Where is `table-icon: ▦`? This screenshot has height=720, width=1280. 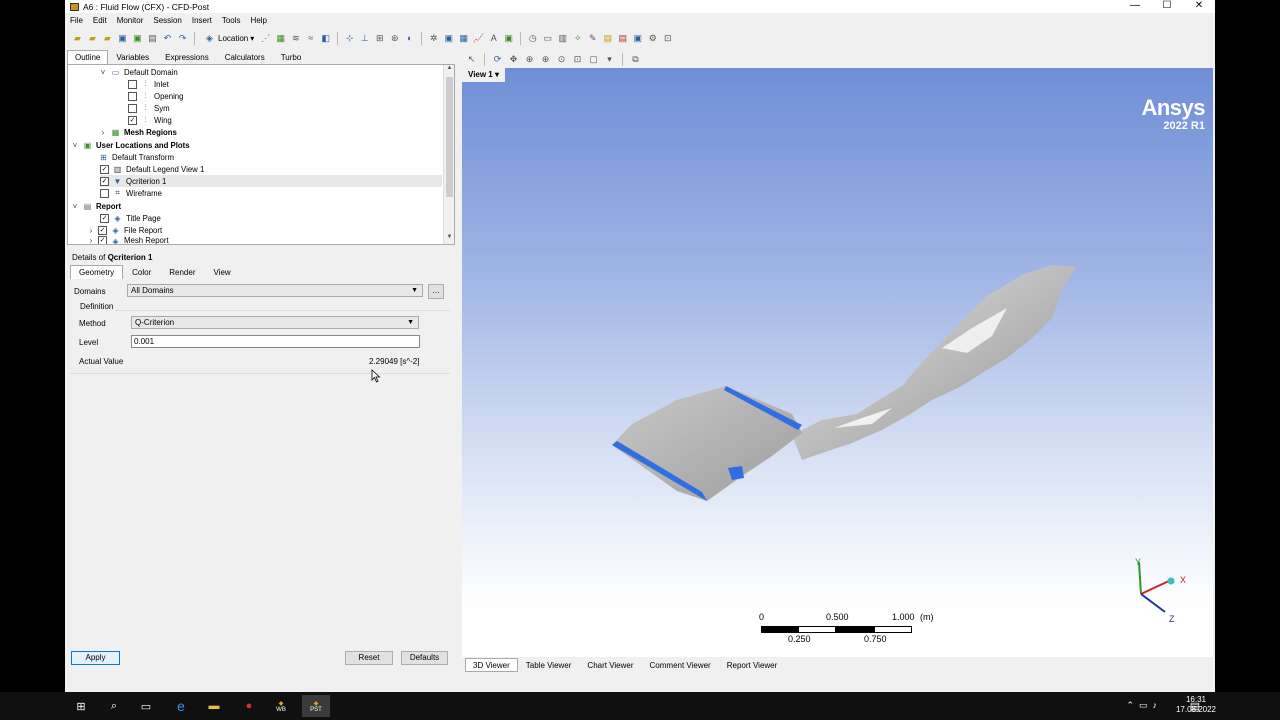
table-icon: ▦ is located at coordinates (463, 38).